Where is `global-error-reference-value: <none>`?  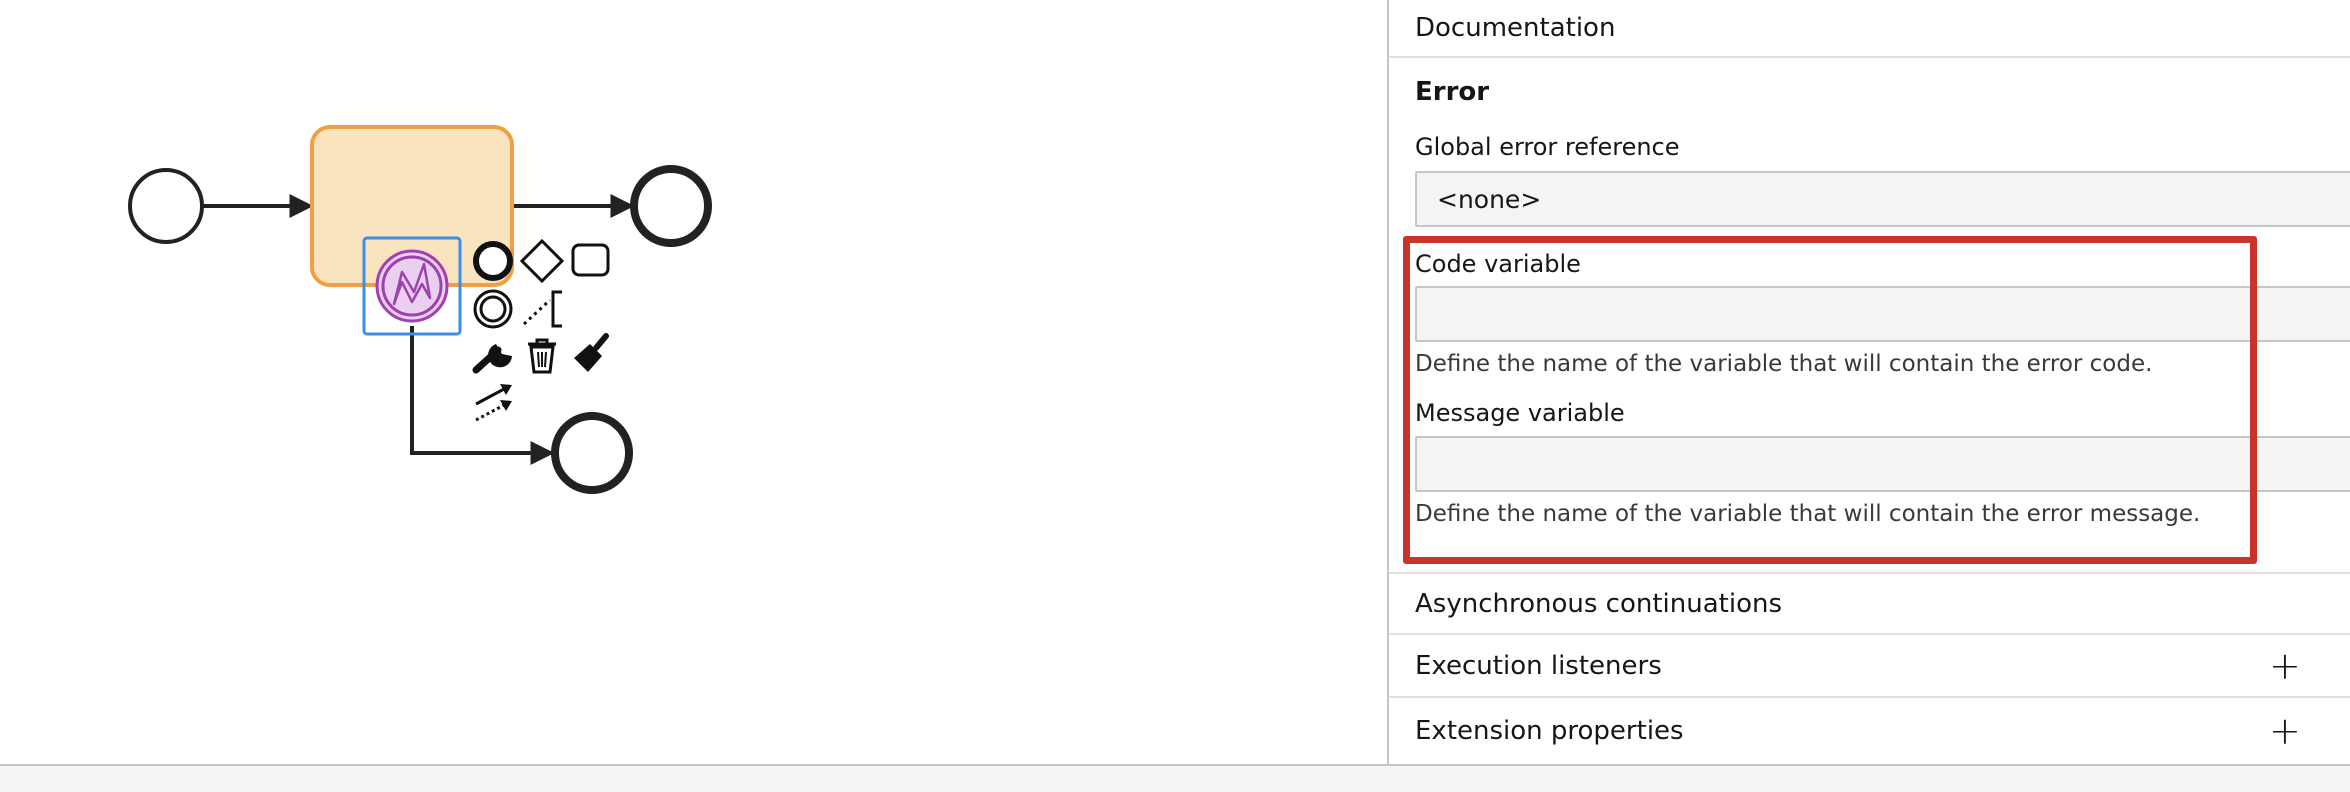 global-error-reference-value: <none> is located at coordinates (1489, 199).